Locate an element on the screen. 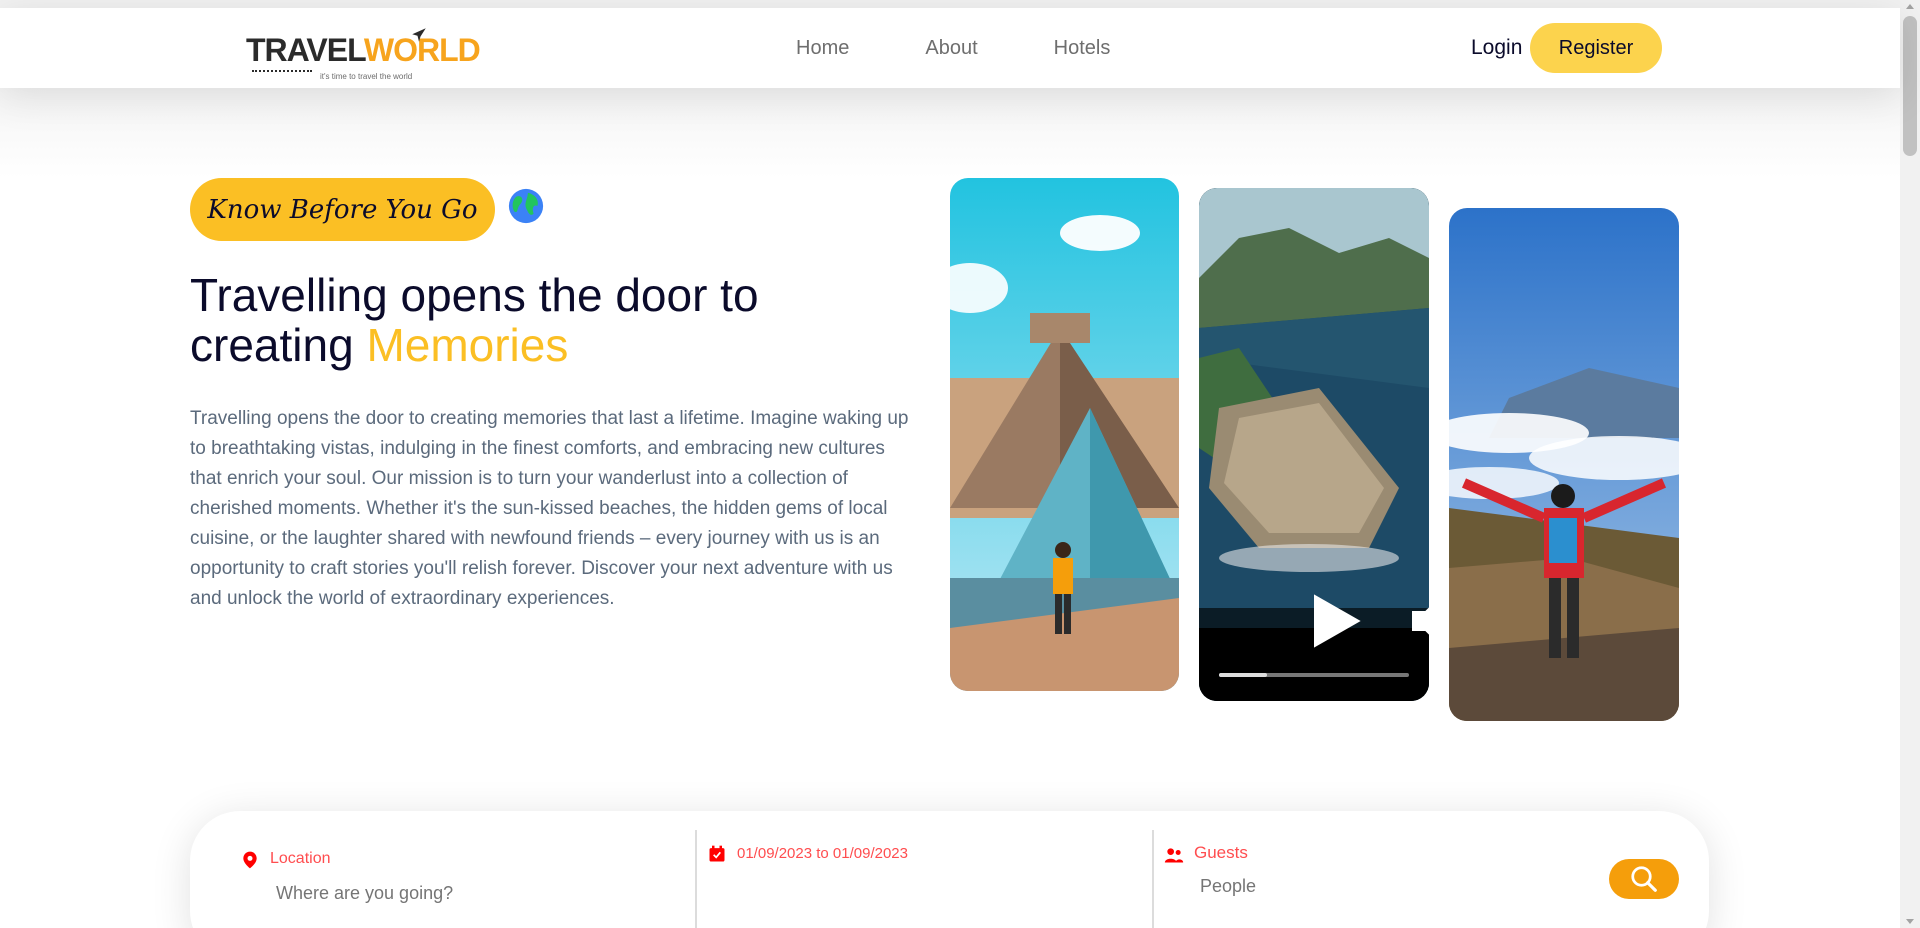 This screenshot has width=1920, height=928. logo-wordmark: TRAVELWORLD is located at coordinates (363, 50).